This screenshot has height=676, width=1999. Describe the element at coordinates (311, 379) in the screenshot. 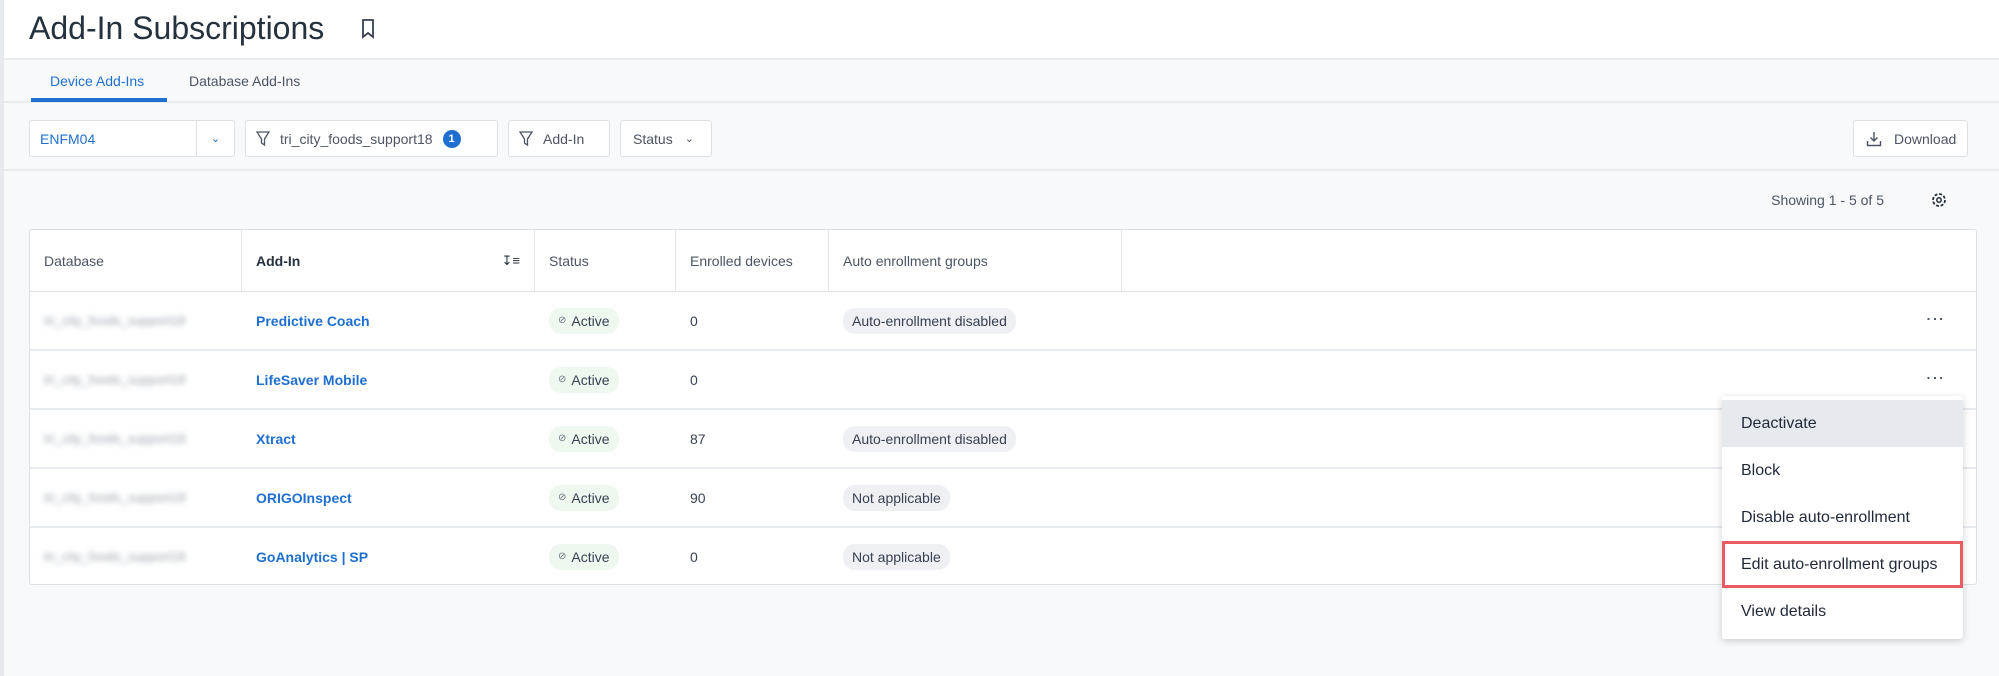

I see `addin-link: LifeSaver Mobile` at that location.